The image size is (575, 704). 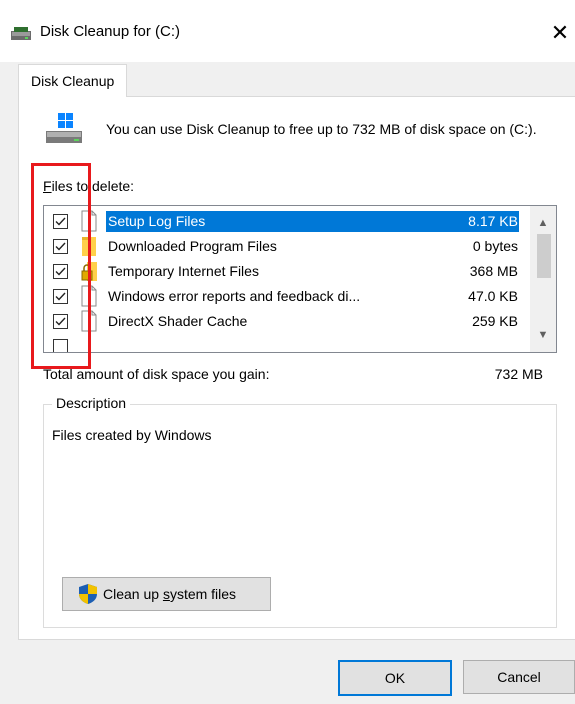 What do you see at coordinates (21, 33) in the screenshot?
I see `disk-cleanup-icon` at bounding box center [21, 33].